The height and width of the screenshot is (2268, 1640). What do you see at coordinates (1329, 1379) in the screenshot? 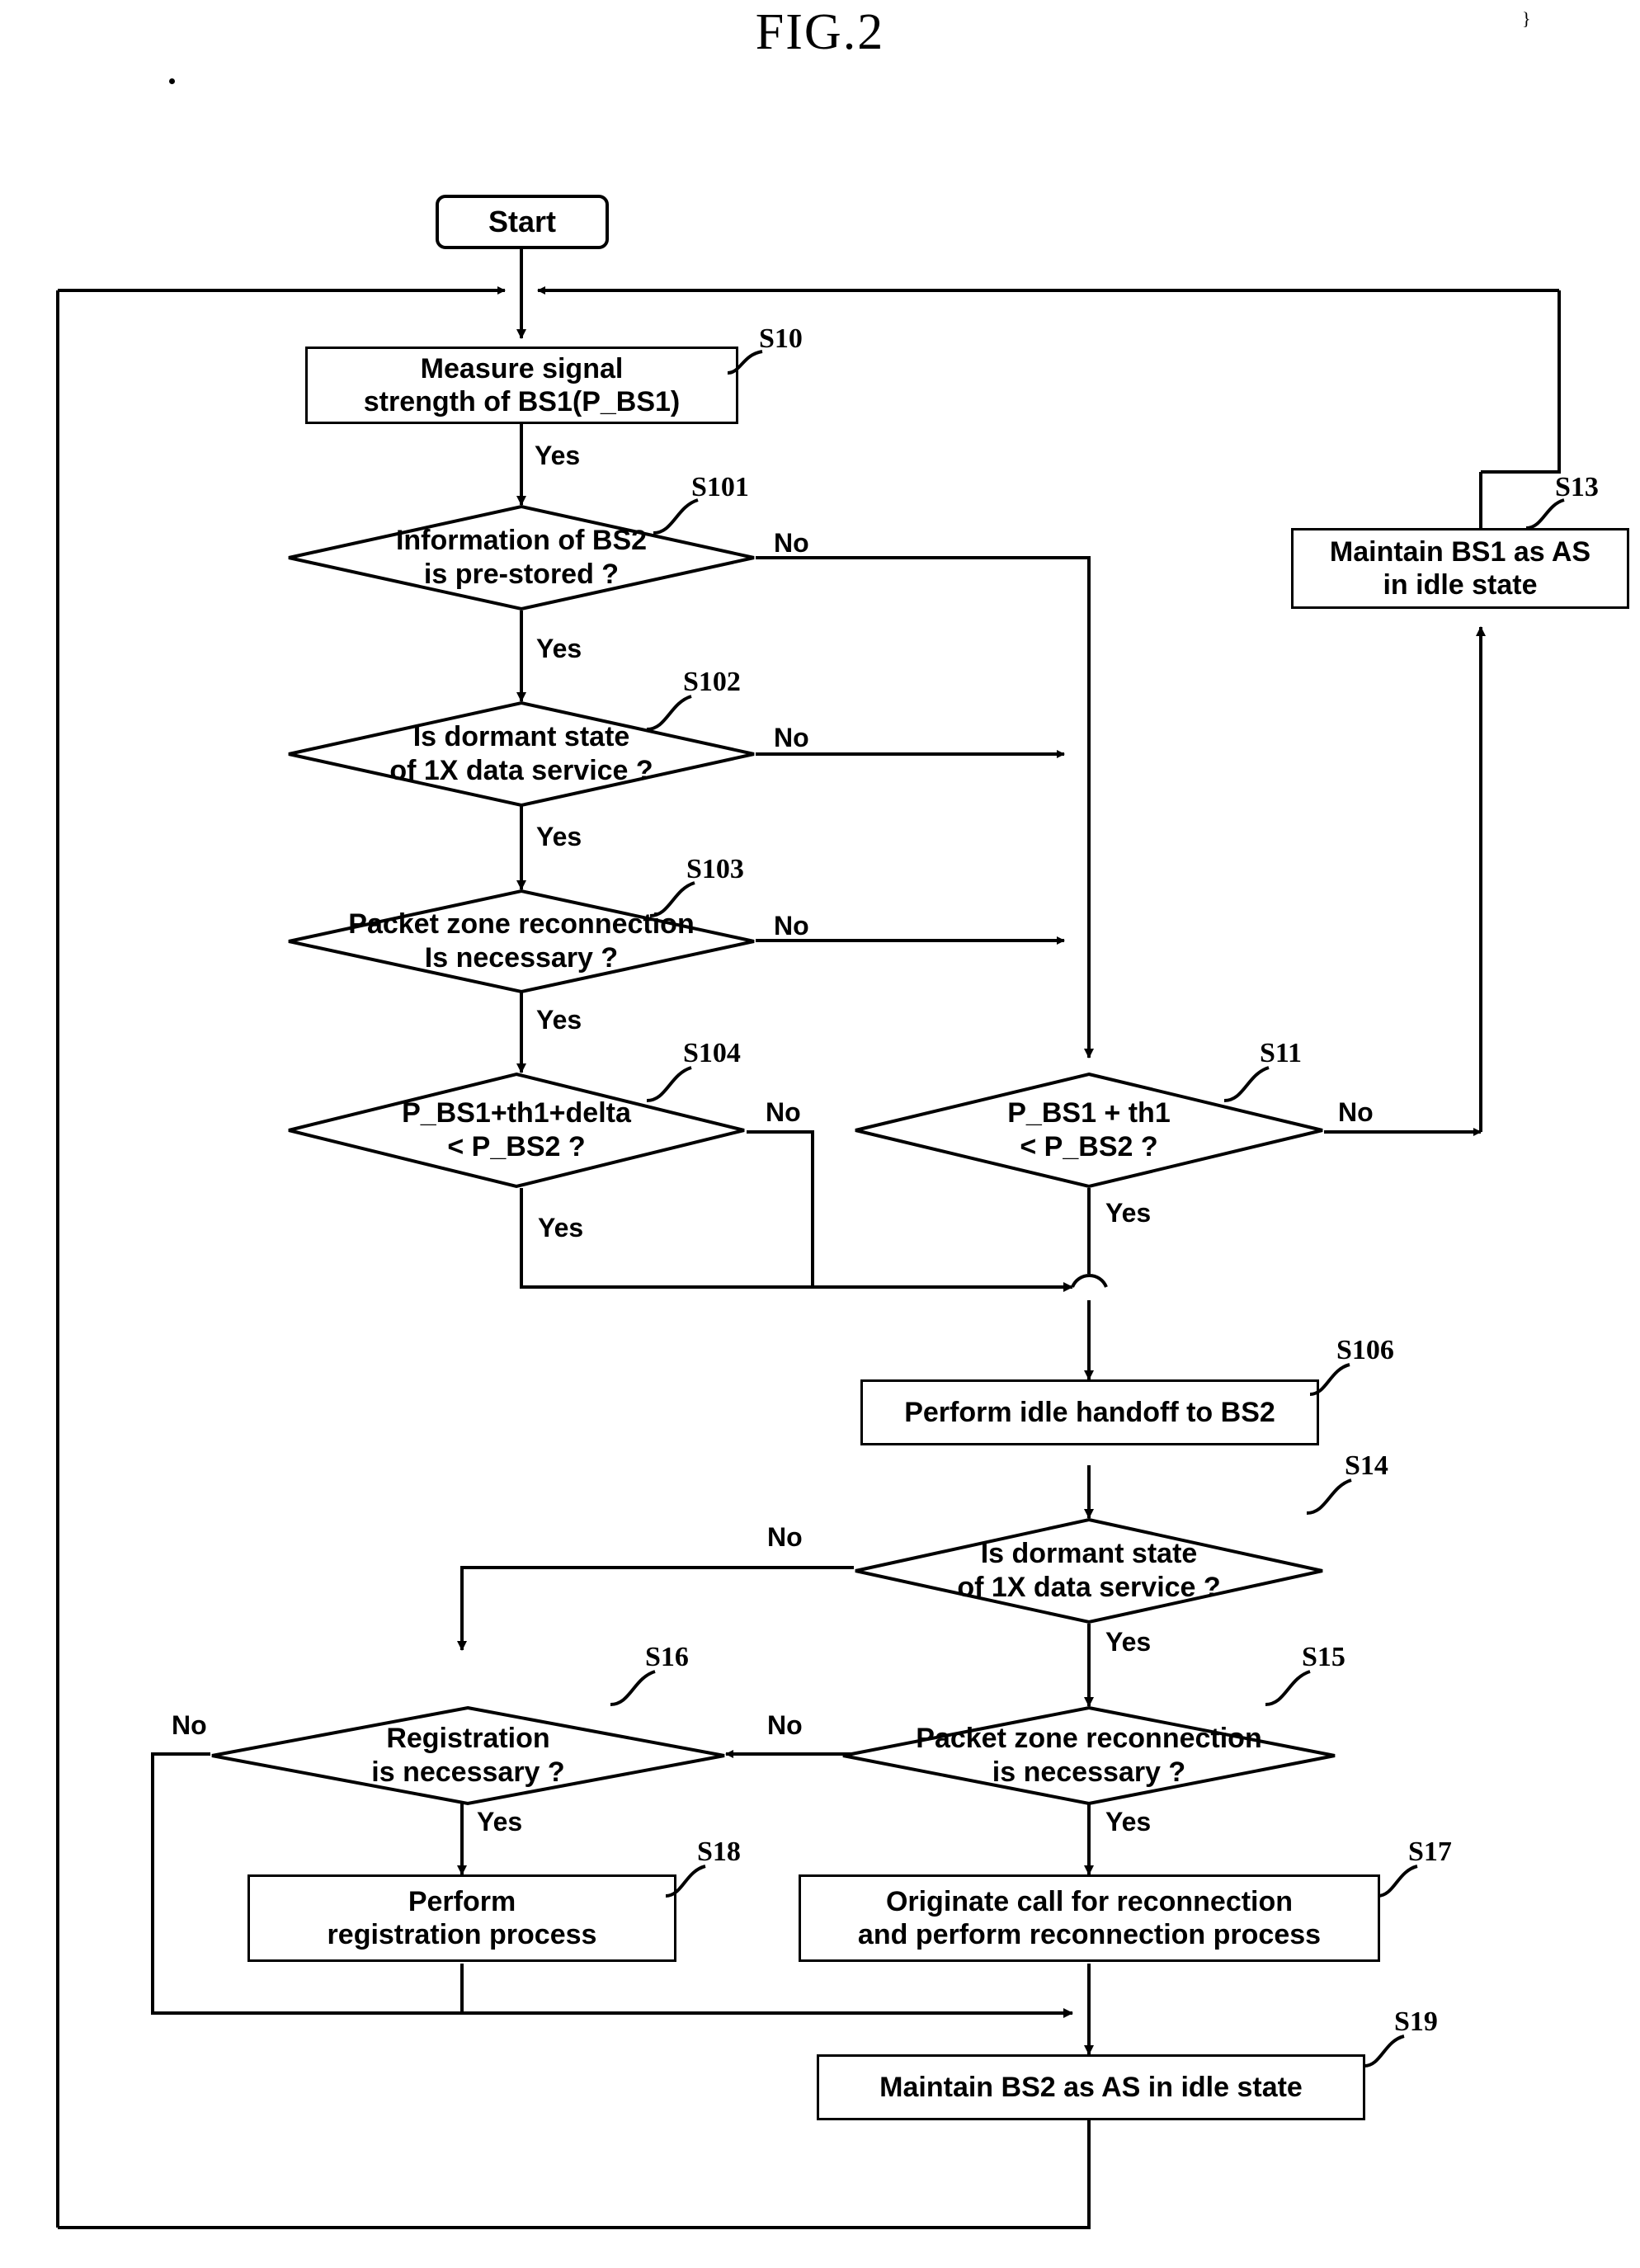
I see `leader-s106` at bounding box center [1329, 1379].